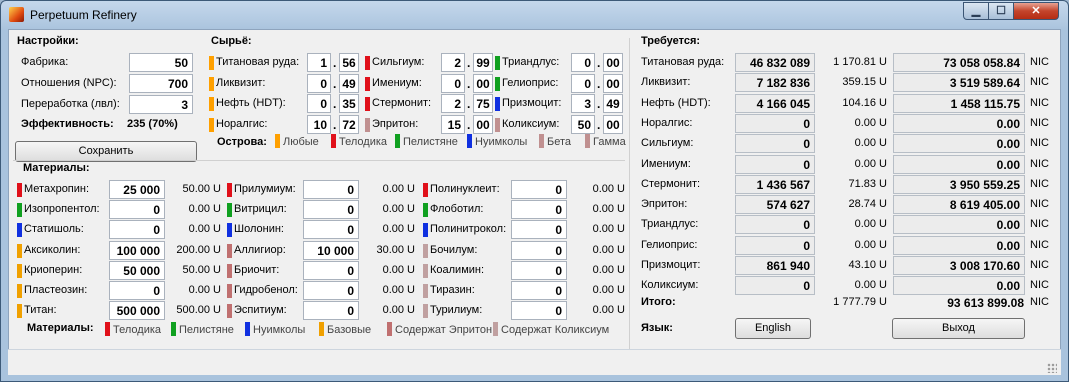 This screenshot has width=1069, height=382. I want to click on minimize-button: ▁, so click(976, 11).